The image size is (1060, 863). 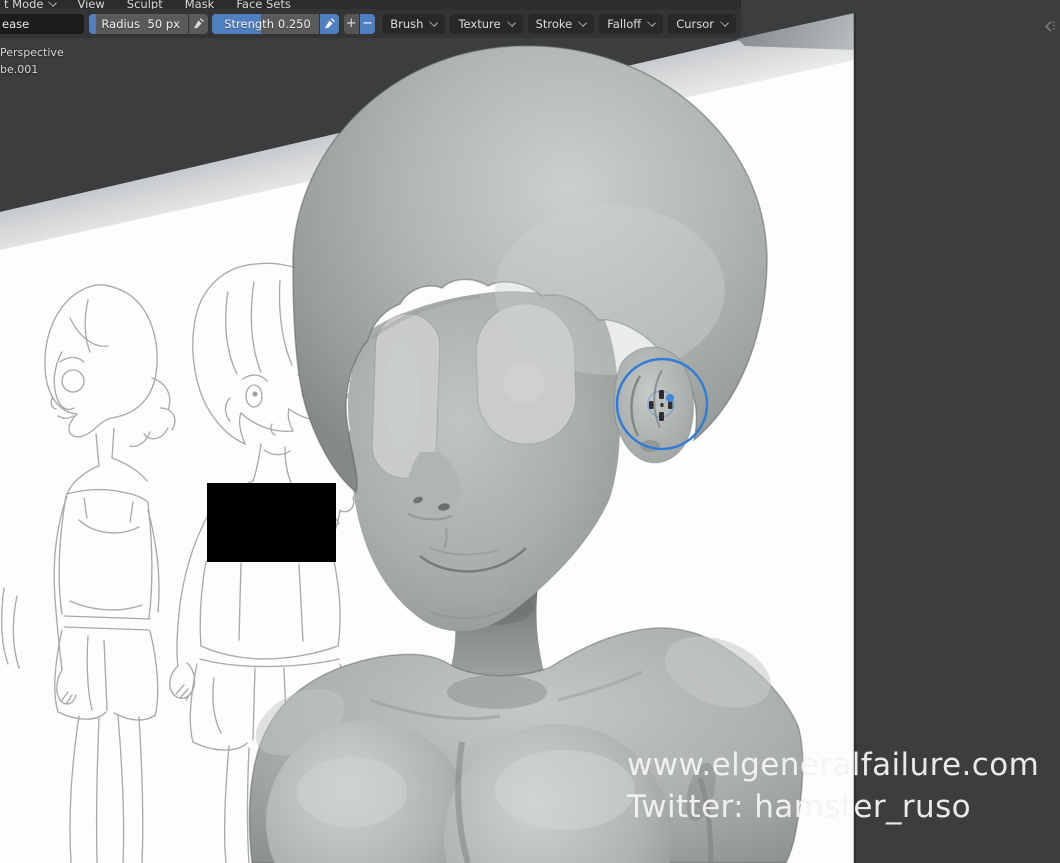 What do you see at coordinates (479, 23) in the screenshot?
I see `texture-dropdown-label: Texture` at bounding box center [479, 23].